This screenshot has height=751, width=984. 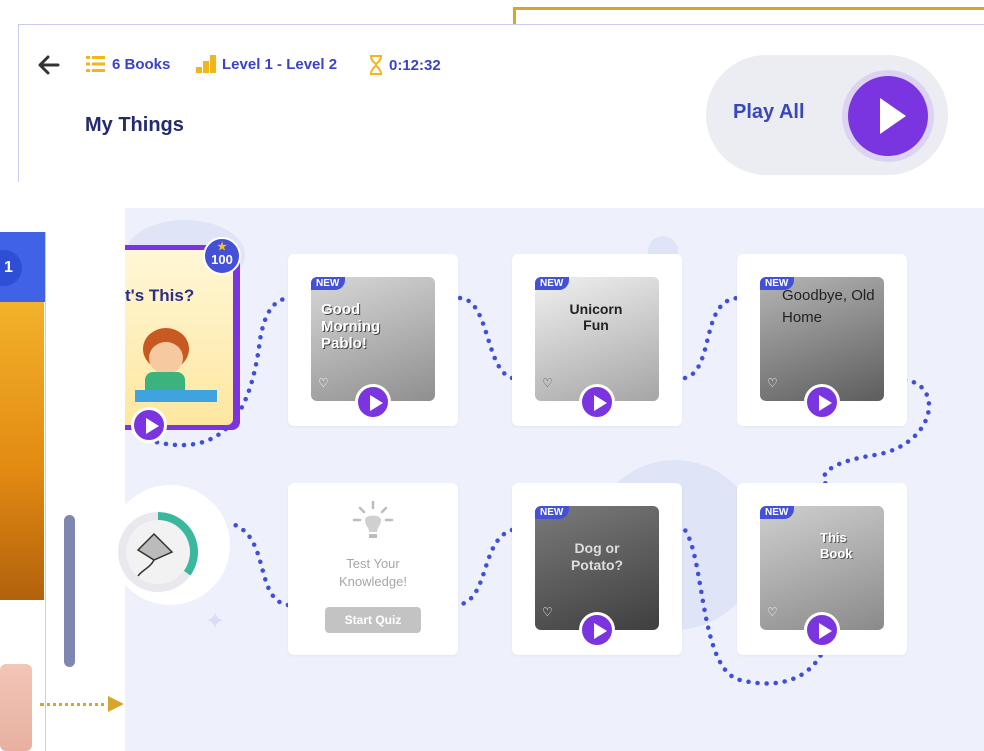 What do you see at coordinates (597, 339) in the screenshot?
I see `book-cover: NEW Unicorn Fun ♡` at bounding box center [597, 339].